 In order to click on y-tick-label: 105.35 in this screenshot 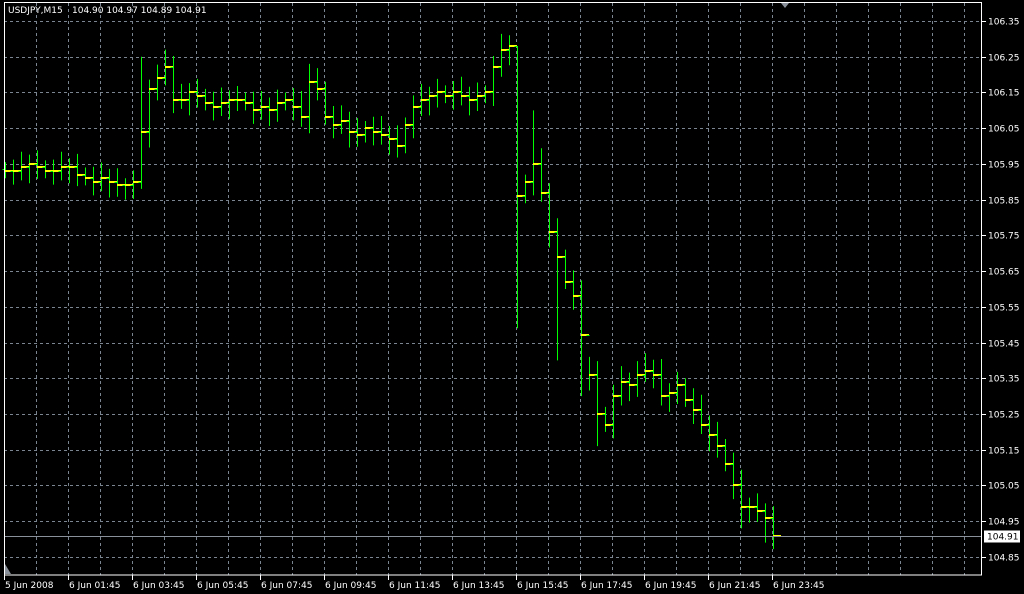, I will do `click(1004, 380)`.